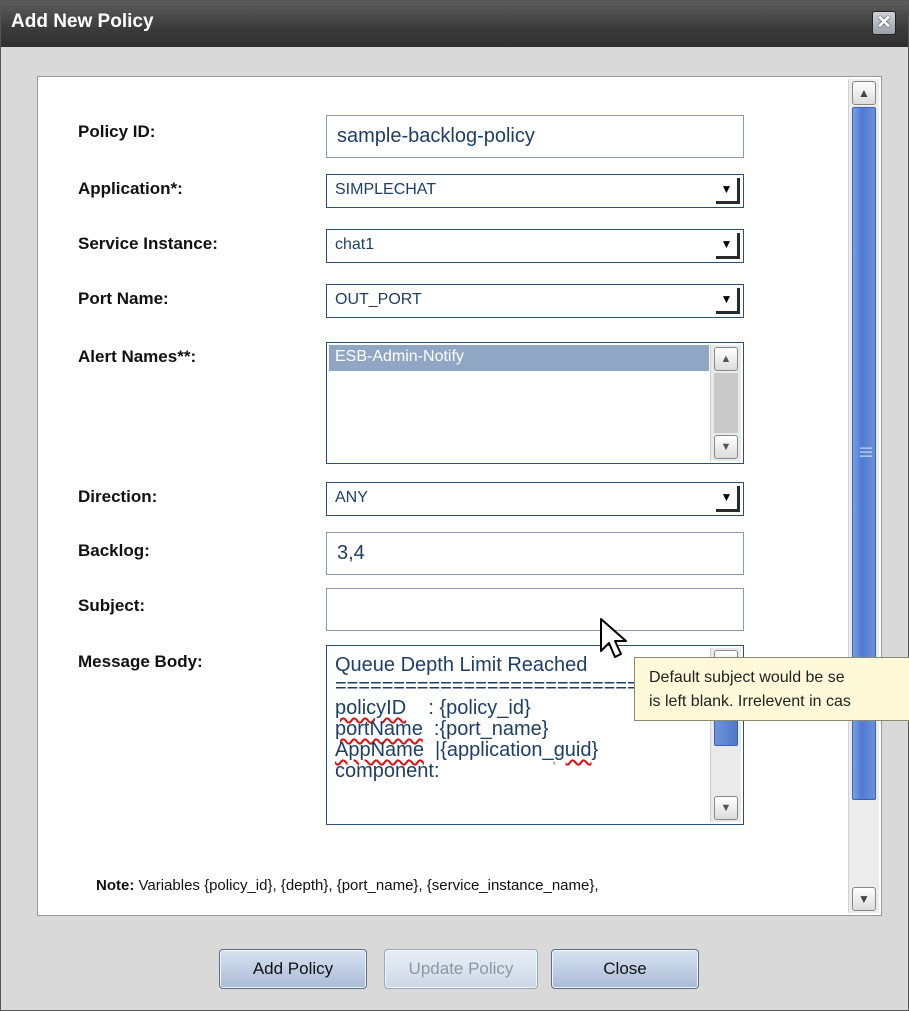  I want to click on grip-icon: — — —, so click(866, 451).